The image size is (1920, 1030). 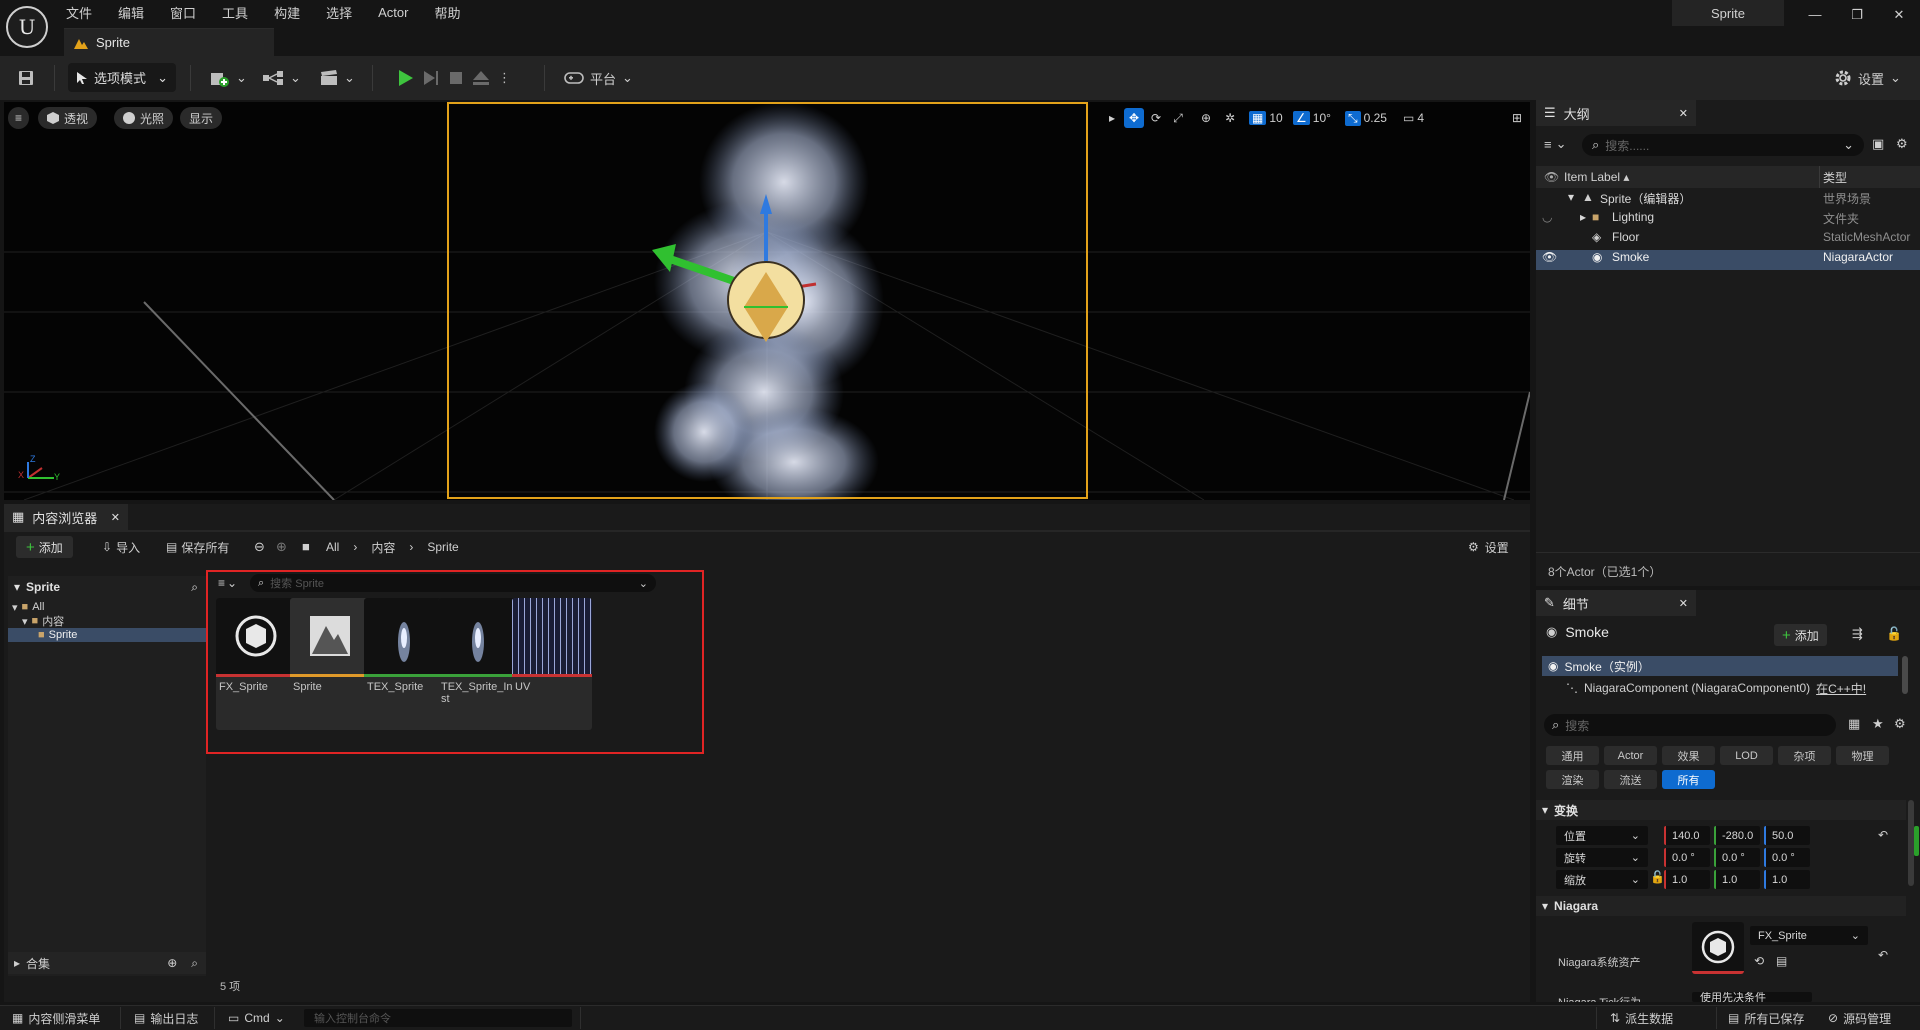 What do you see at coordinates (1899, 15) in the screenshot?
I see `close-window-button: ✕` at bounding box center [1899, 15].